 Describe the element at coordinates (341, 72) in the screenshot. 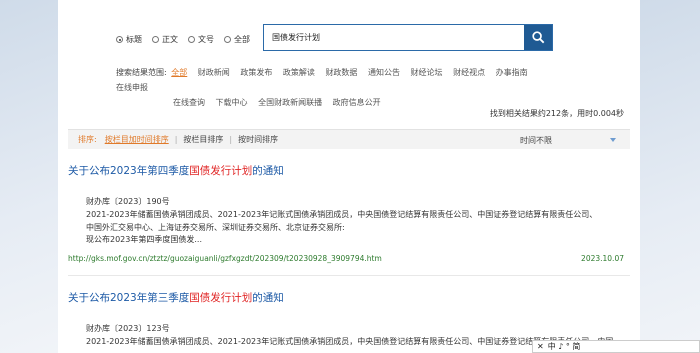

I see `scope-item-finance-data: 财政数据` at that location.